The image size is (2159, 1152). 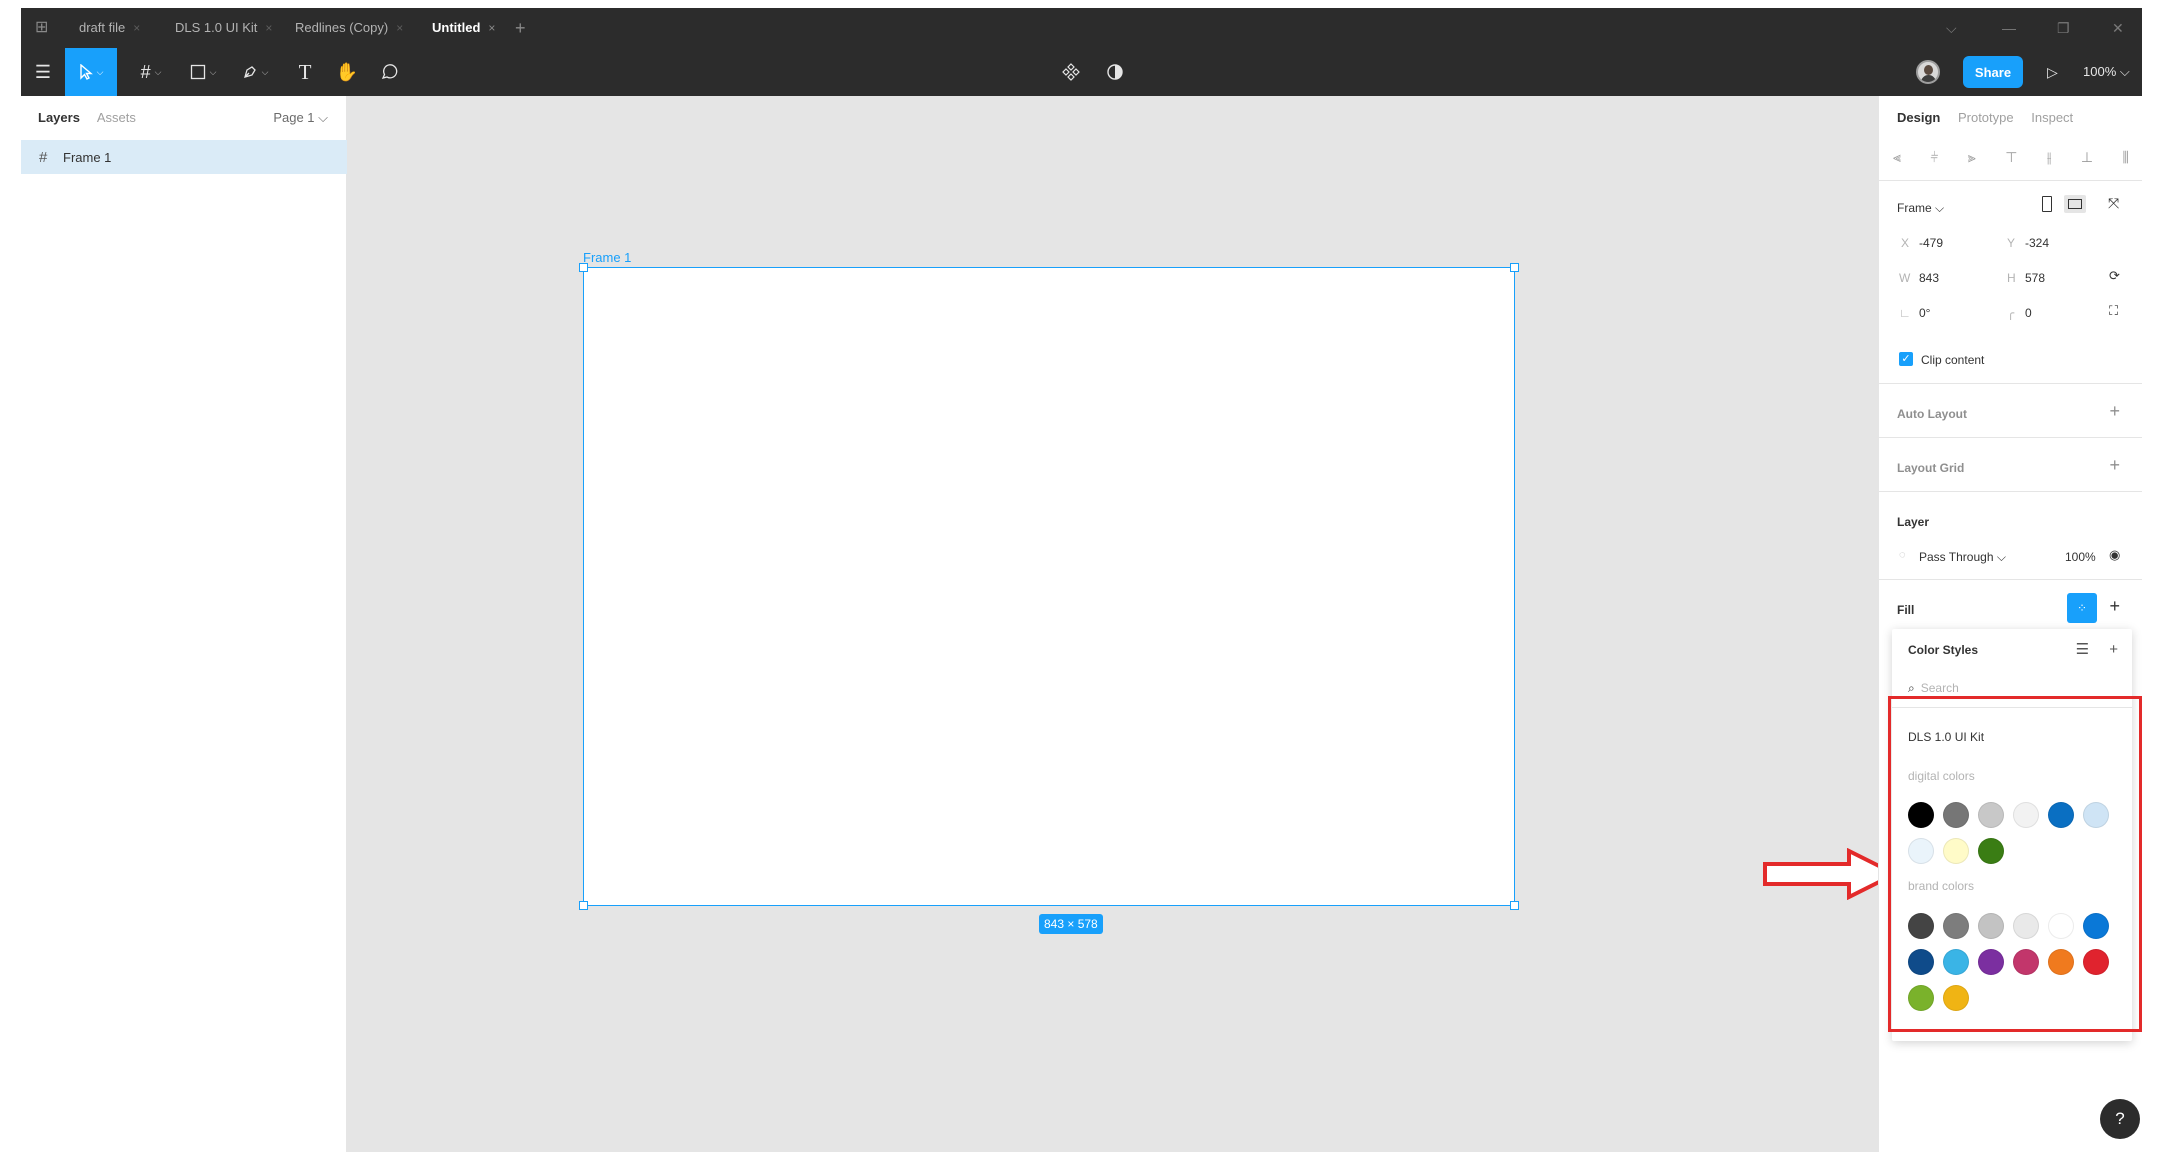 I want to click on color-styles-title: Color Styles, so click(x=1943, y=650).